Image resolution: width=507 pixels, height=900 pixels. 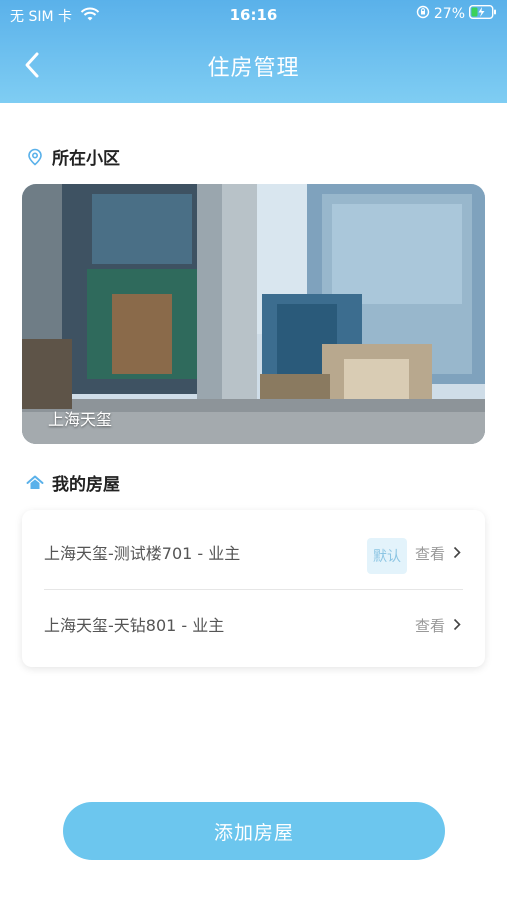 I want to click on header: 无 SIM 卡 16:16 27% 住房管理, so click(x=253, y=51).